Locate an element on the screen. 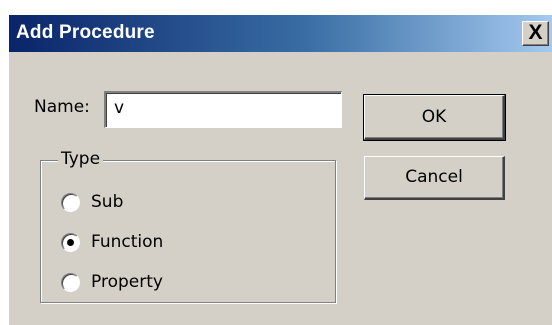 Image resolution: width=552 pixels, height=325 pixels. close-button: X is located at coordinates (535, 33).